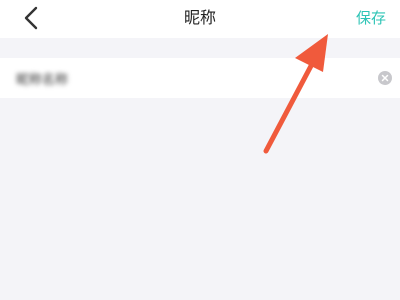  What do you see at coordinates (371, 18) in the screenshot?
I see `save-button: 保存` at bounding box center [371, 18].